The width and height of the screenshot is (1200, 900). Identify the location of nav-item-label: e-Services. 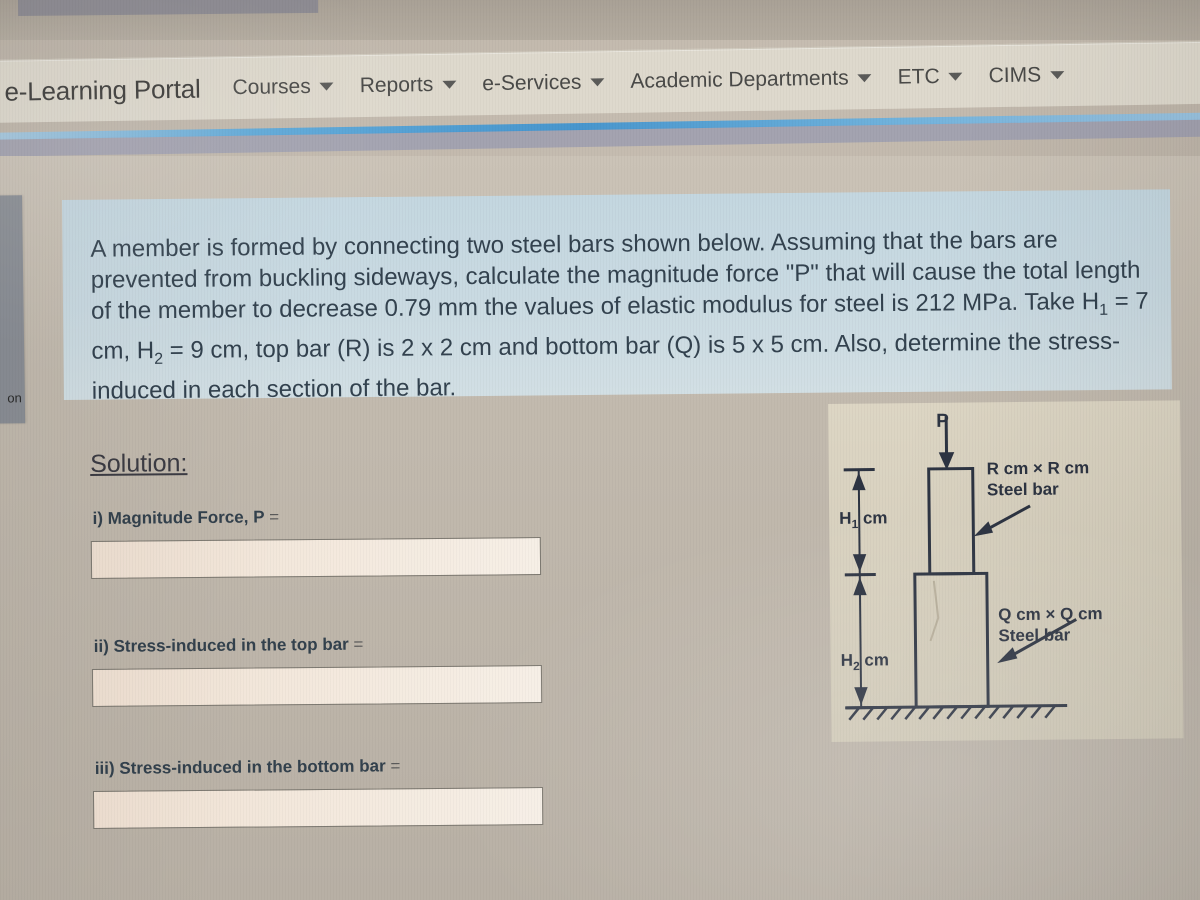
(532, 83).